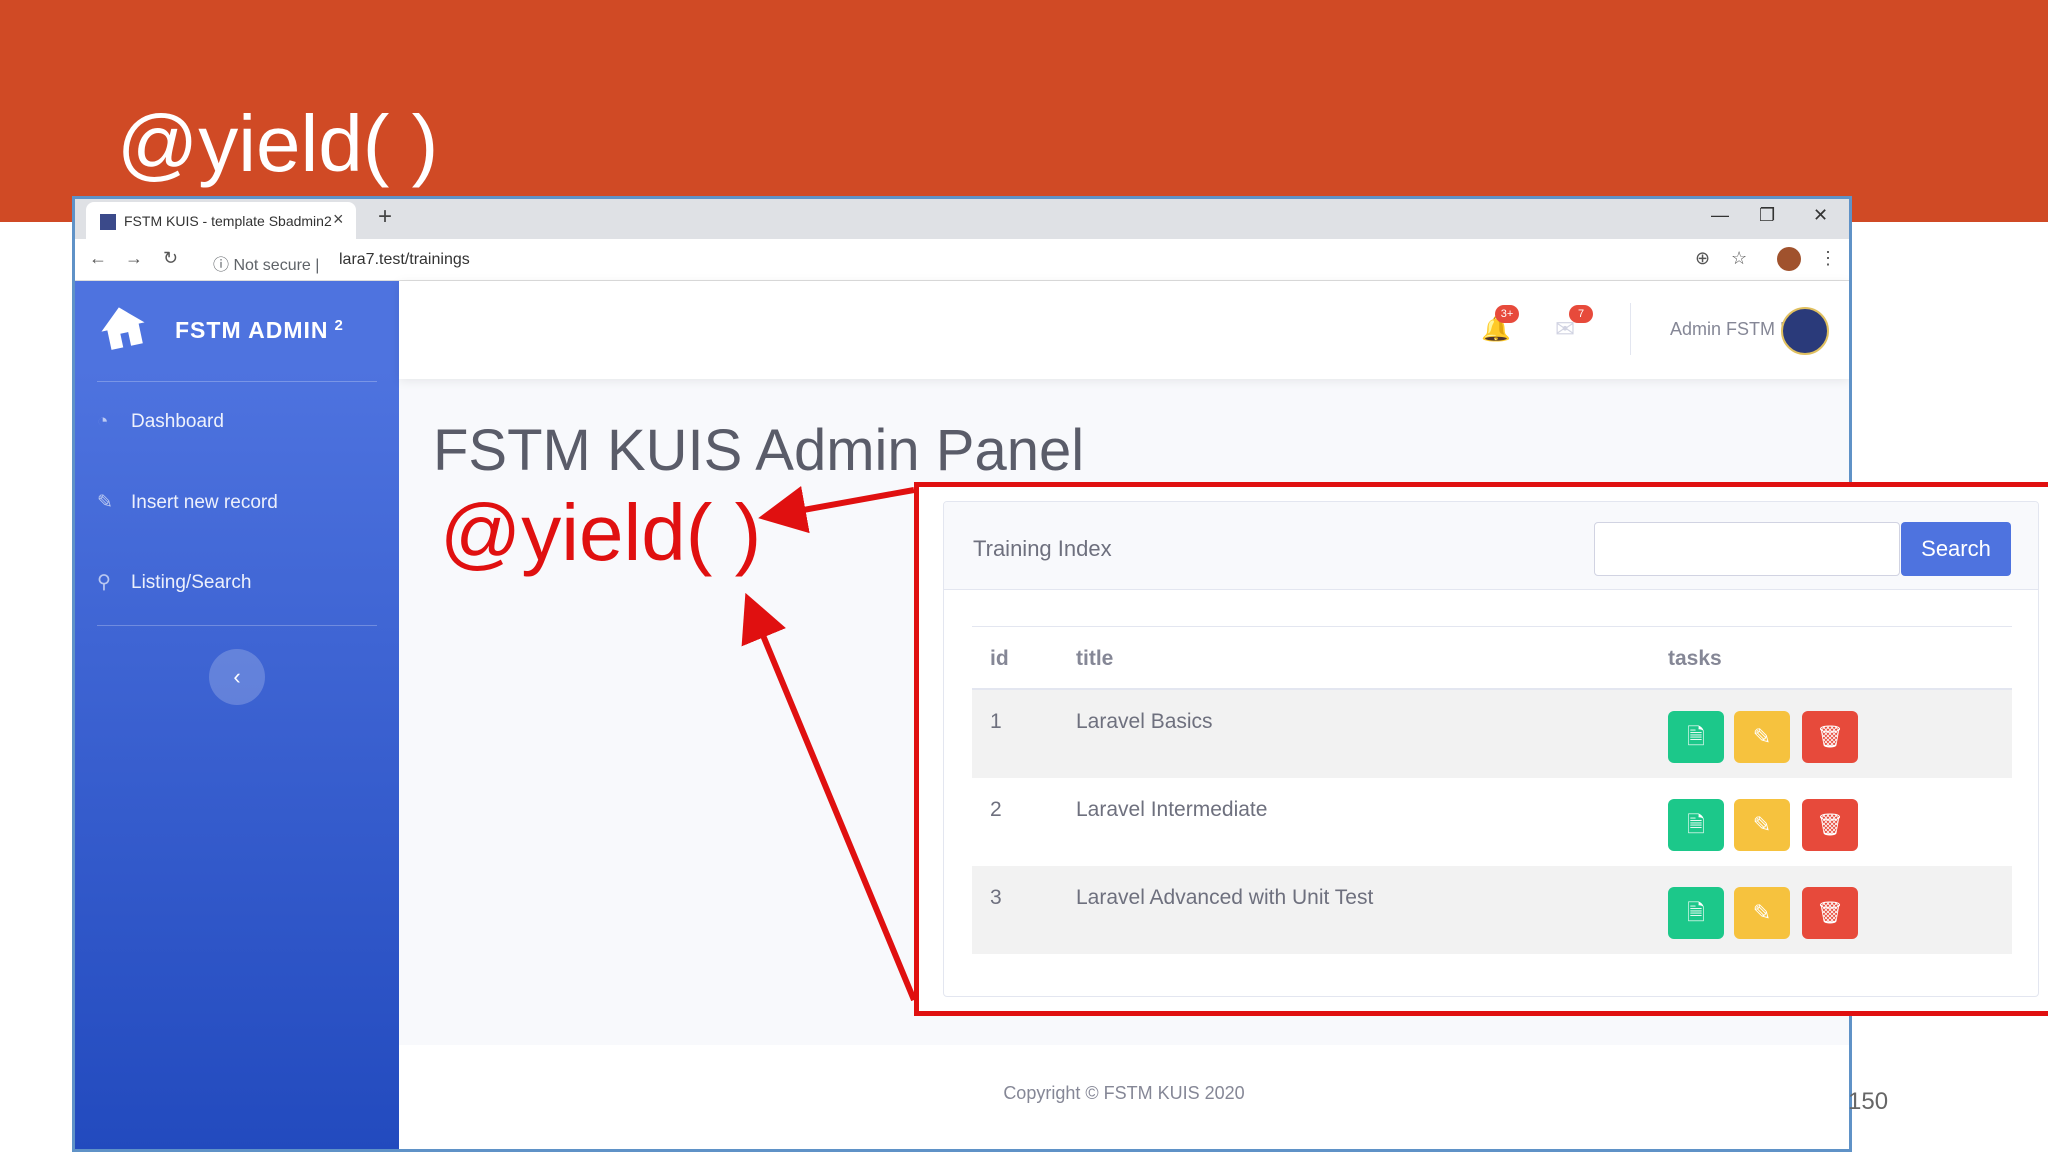  Describe the element at coordinates (1956, 549) in the screenshot. I see `search-button: Search` at that location.